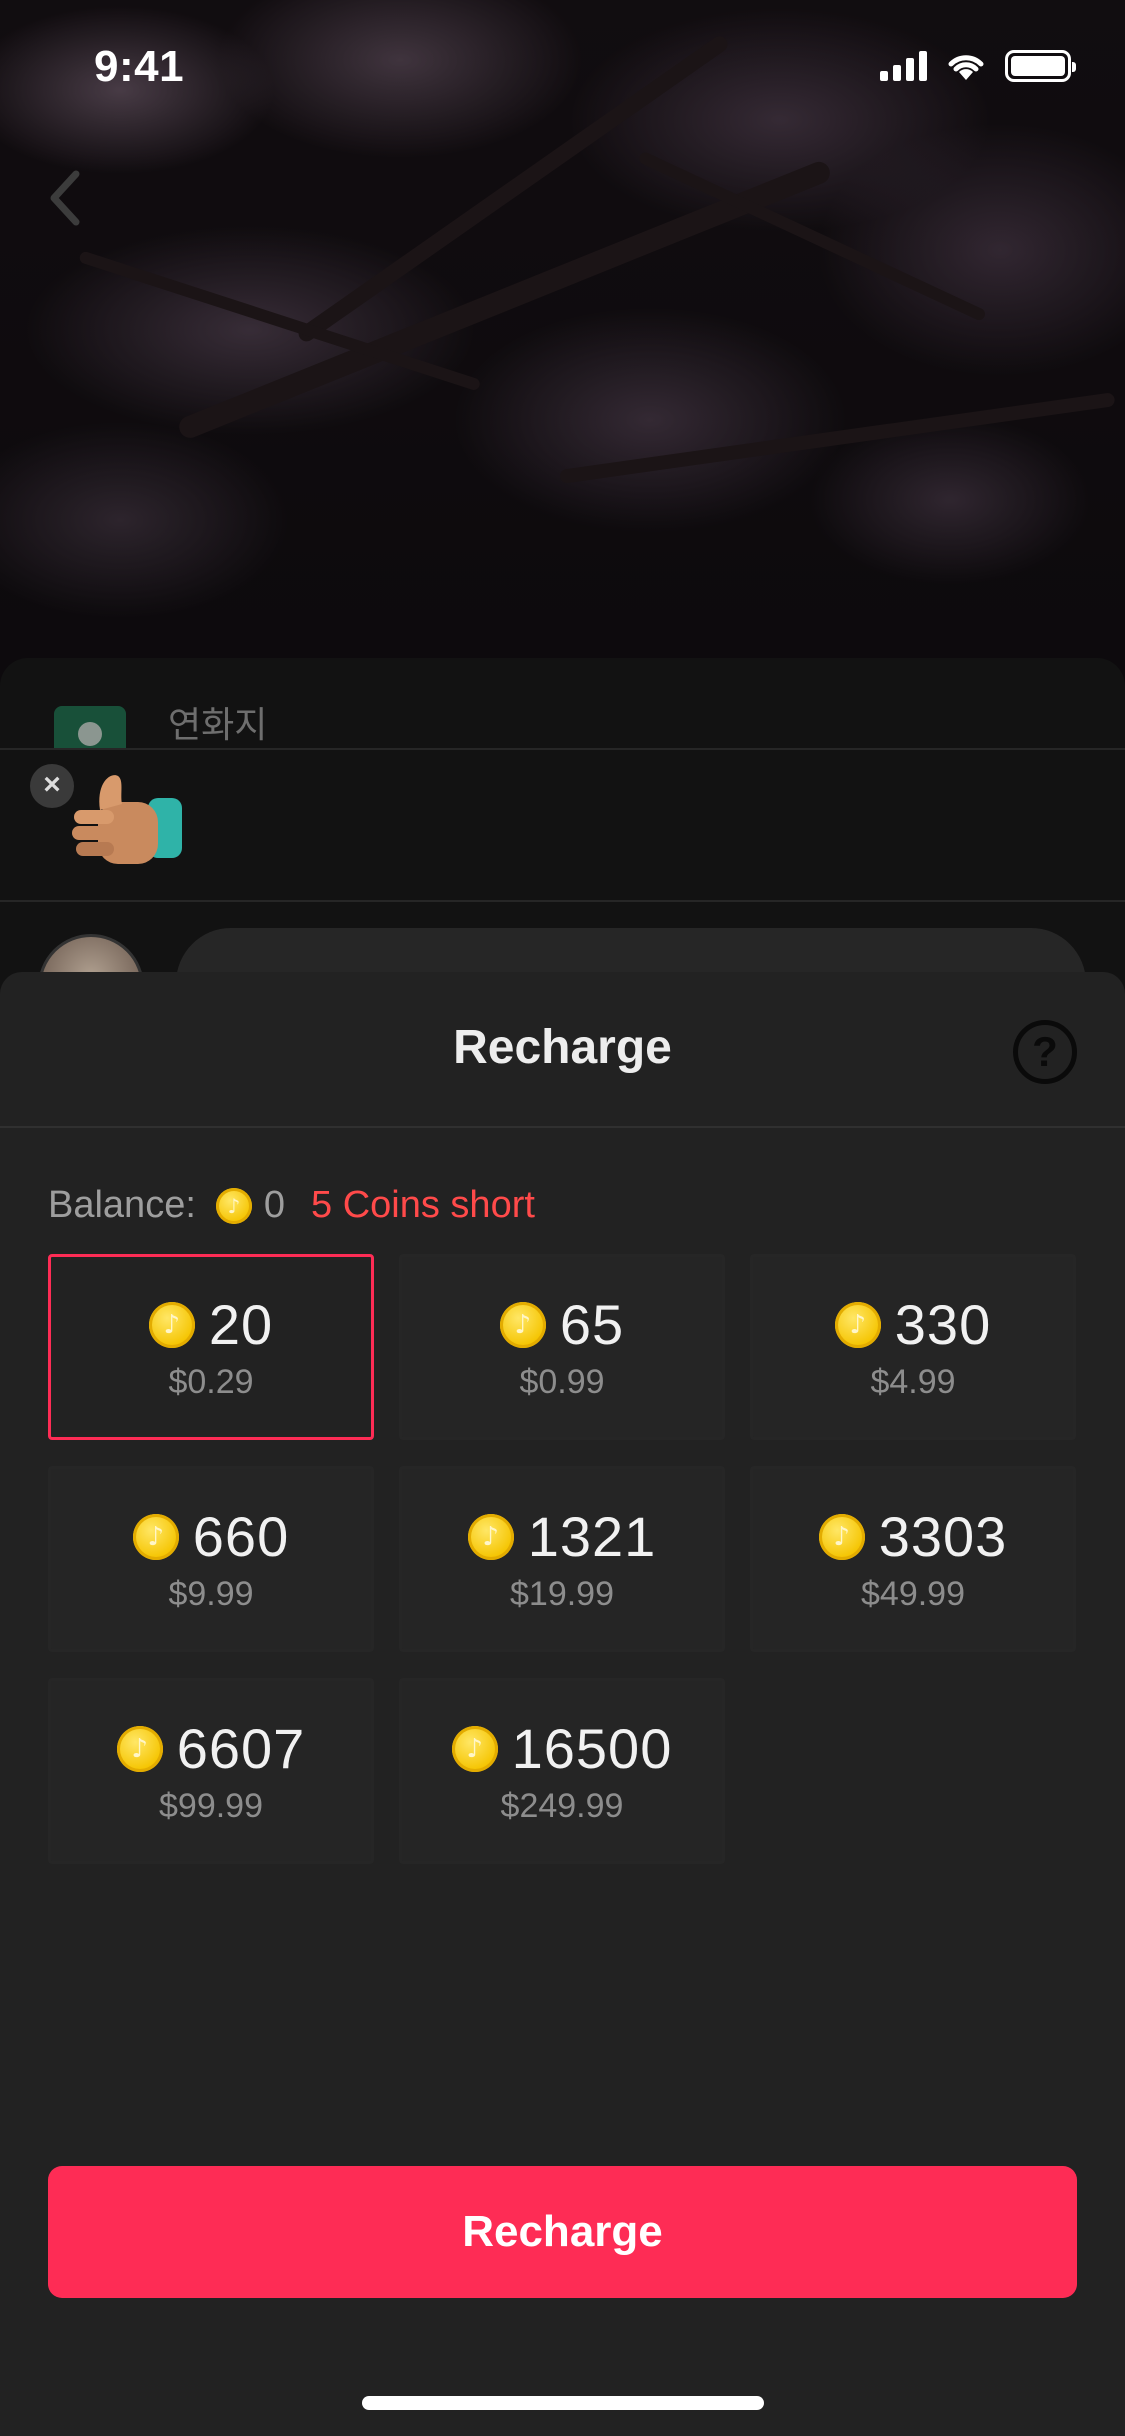 The width and height of the screenshot is (1125, 2436). What do you see at coordinates (913, 1382) in the screenshot?
I see `package-price: $4.99` at bounding box center [913, 1382].